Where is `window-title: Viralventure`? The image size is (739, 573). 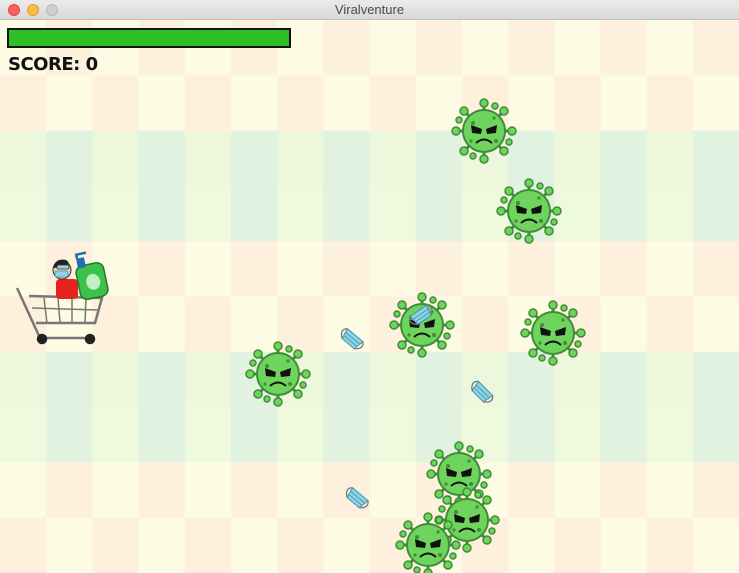 window-title: Viralventure is located at coordinates (369, 9).